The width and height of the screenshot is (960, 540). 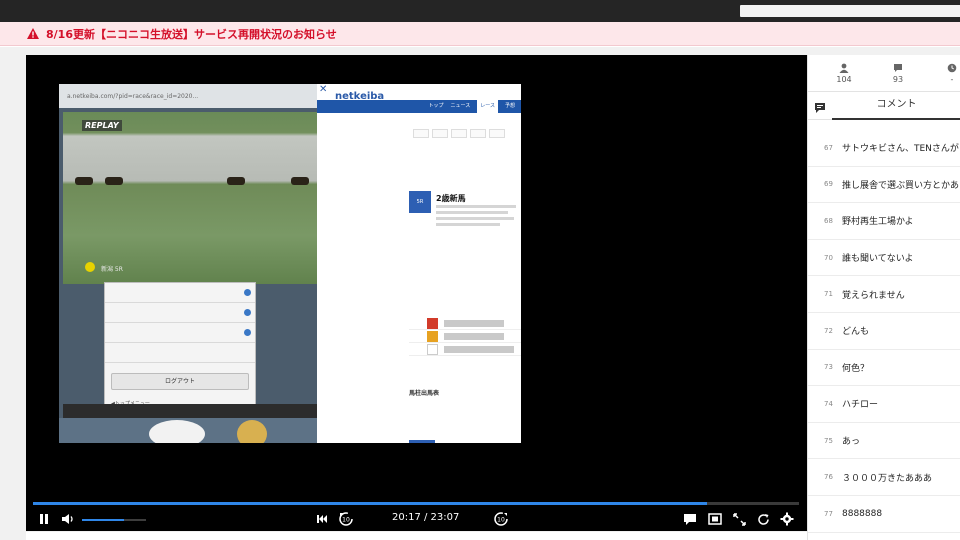 I want to click on stats-bar: 104 93 -, so click(x=884, y=73).